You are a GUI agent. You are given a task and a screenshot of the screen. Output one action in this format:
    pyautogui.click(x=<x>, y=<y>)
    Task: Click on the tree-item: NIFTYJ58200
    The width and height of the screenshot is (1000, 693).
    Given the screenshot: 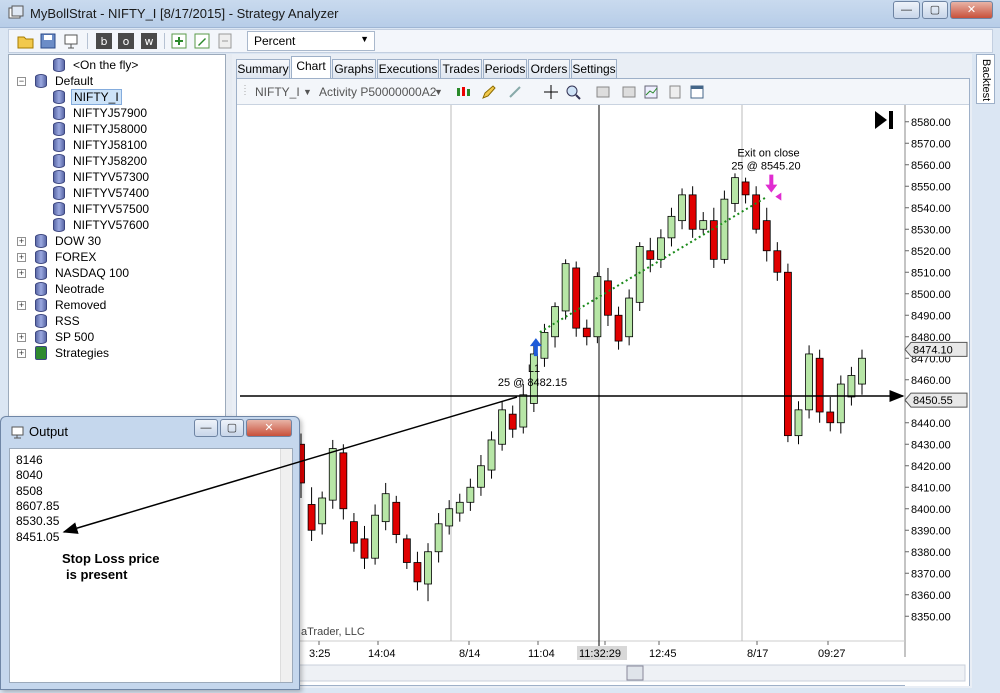 What is the action you would take?
    pyautogui.click(x=117, y=161)
    